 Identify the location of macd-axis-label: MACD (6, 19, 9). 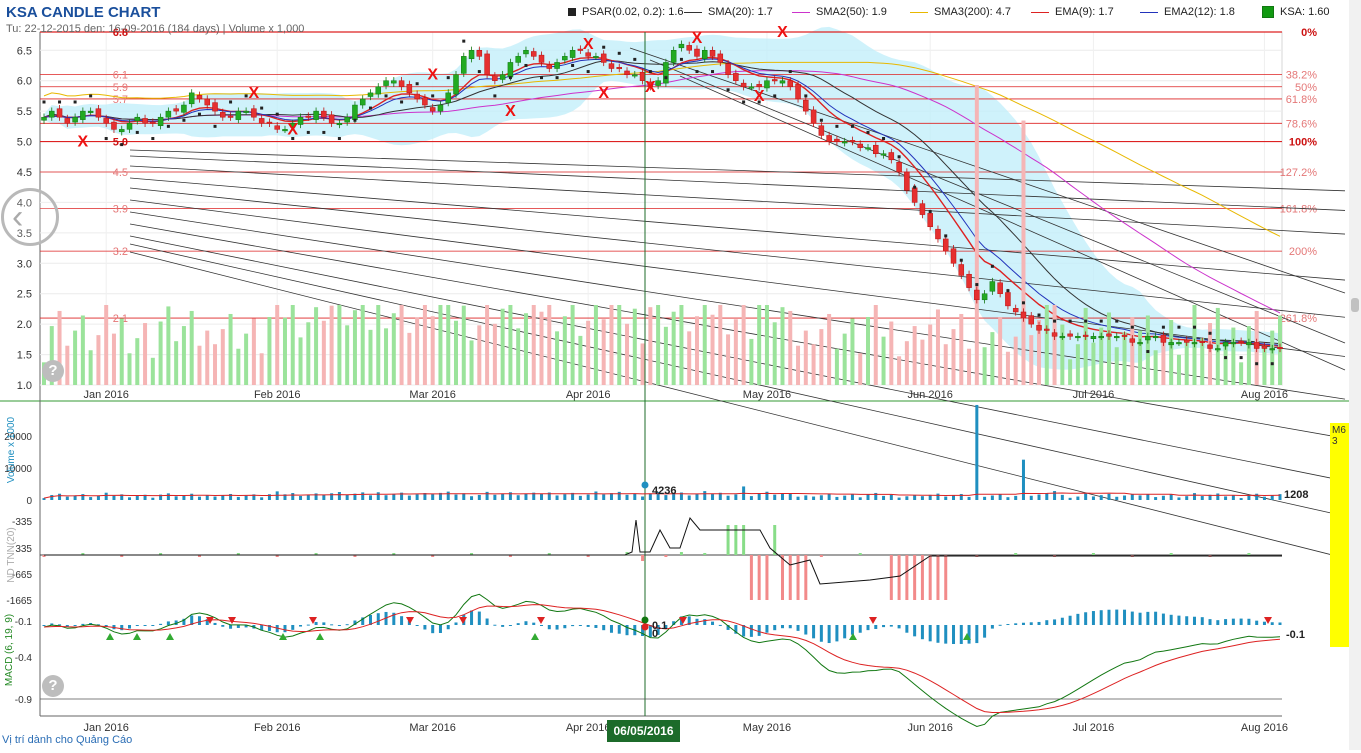
(9, 650).